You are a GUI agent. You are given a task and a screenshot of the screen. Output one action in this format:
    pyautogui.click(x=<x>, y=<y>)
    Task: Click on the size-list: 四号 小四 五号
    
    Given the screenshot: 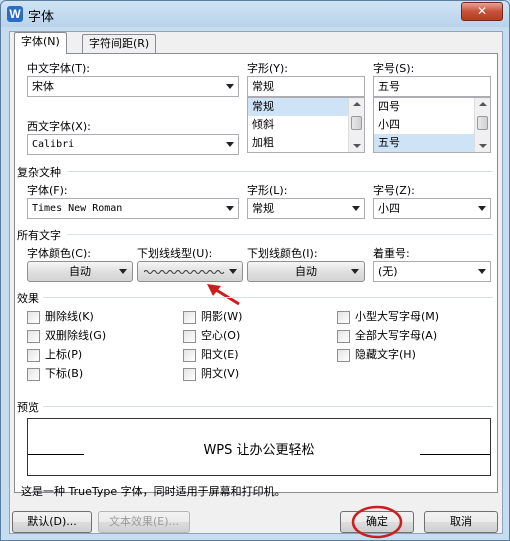 What is the action you would take?
    pyautogui.click(x=432, y=125)
    